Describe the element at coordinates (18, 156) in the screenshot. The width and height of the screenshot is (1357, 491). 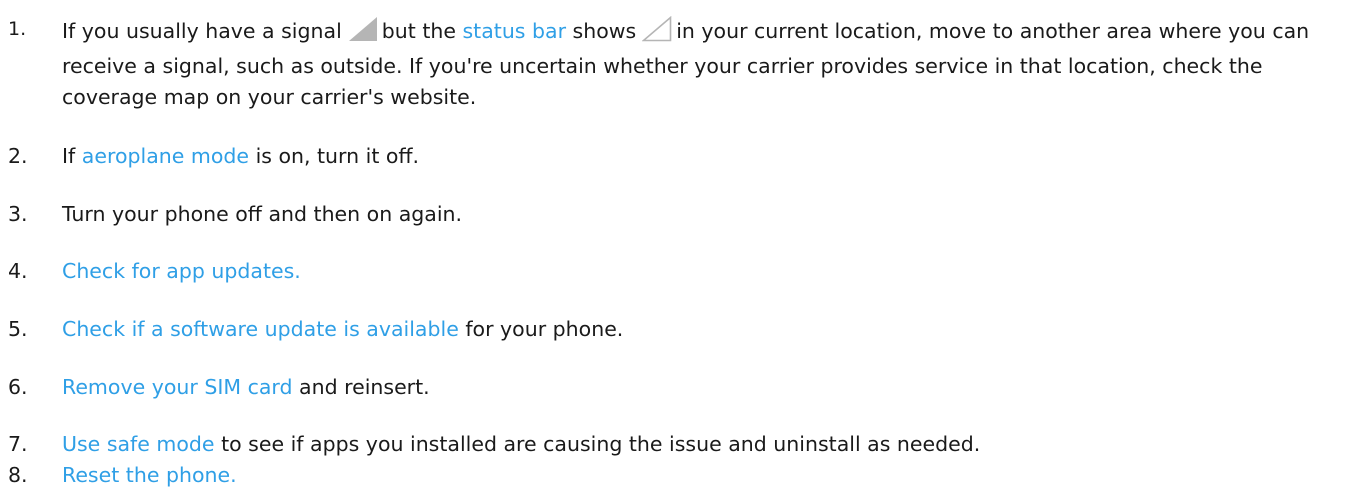
I see `step-number: 2.` at that location.